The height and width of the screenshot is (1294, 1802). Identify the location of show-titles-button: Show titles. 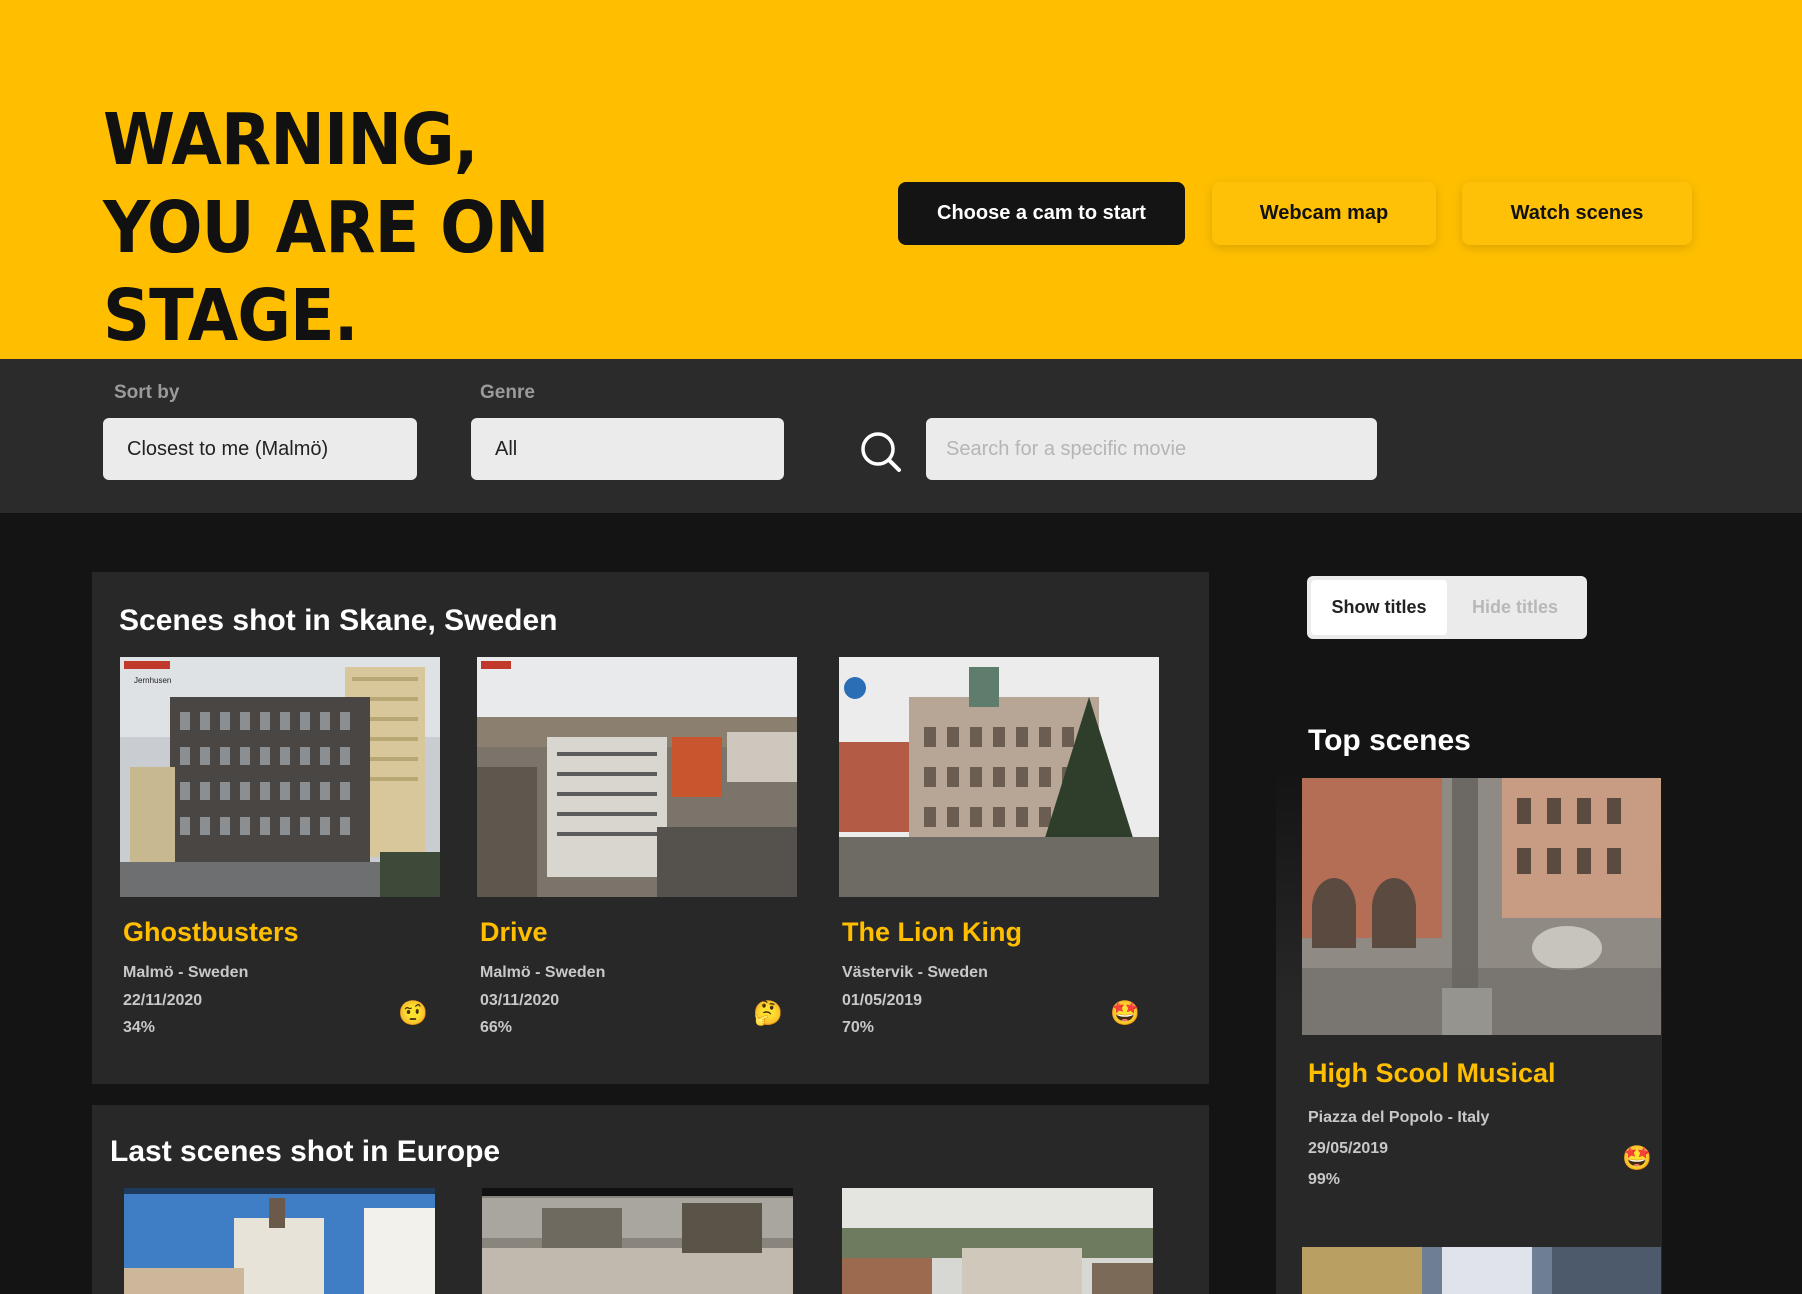
(1379, 607).